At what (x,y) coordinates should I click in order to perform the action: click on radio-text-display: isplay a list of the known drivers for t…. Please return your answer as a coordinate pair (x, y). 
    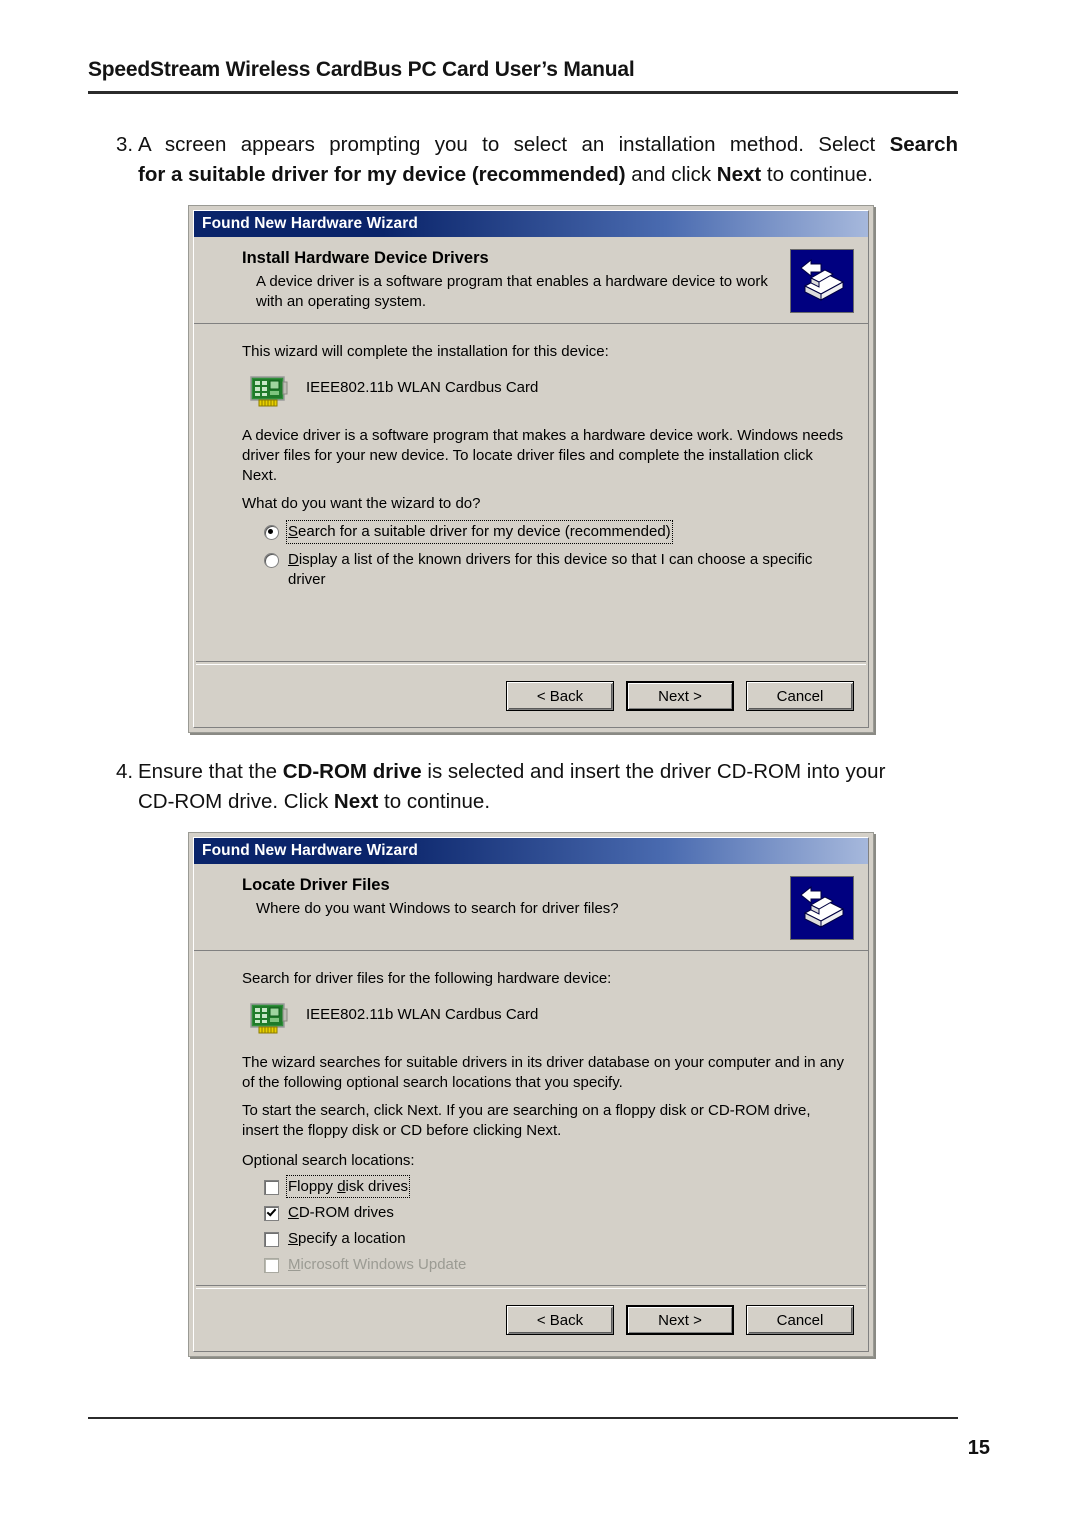
    Looking at the image, I should click on (550, 569).